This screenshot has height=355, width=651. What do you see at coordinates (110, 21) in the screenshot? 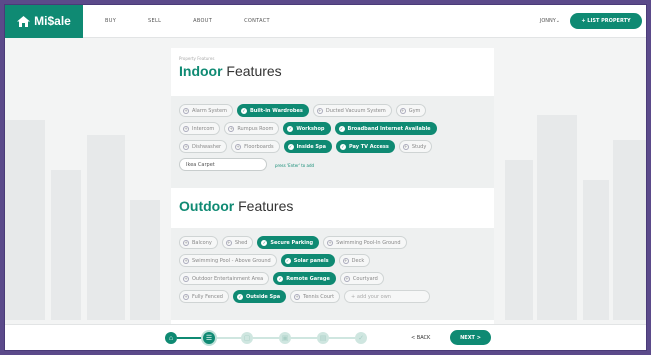
I see `nav-link-buy: BUY` at bounding box center [110, 21].